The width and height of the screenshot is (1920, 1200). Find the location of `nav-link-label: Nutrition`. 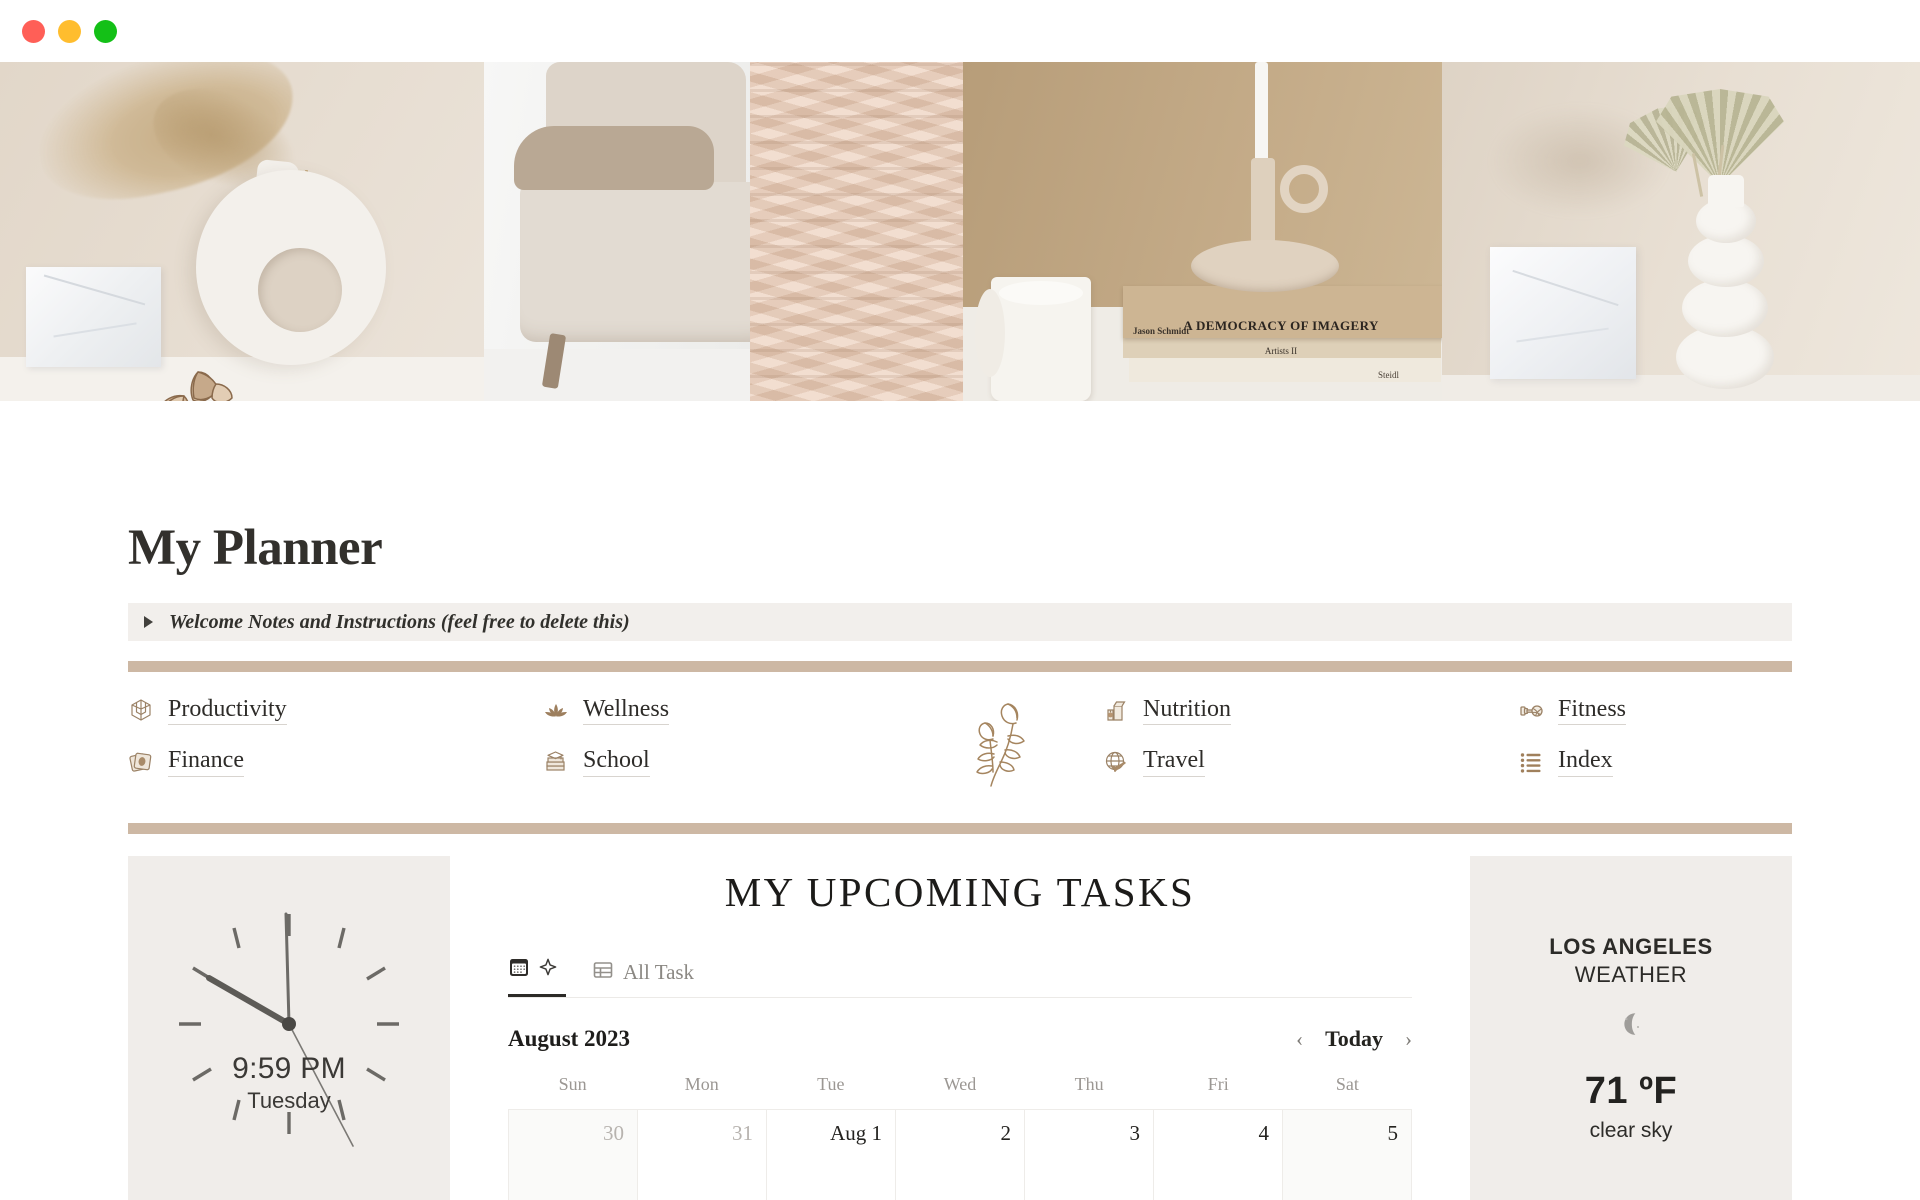

nav-link-label: Nutrition is located at coordinates (1187, 711).